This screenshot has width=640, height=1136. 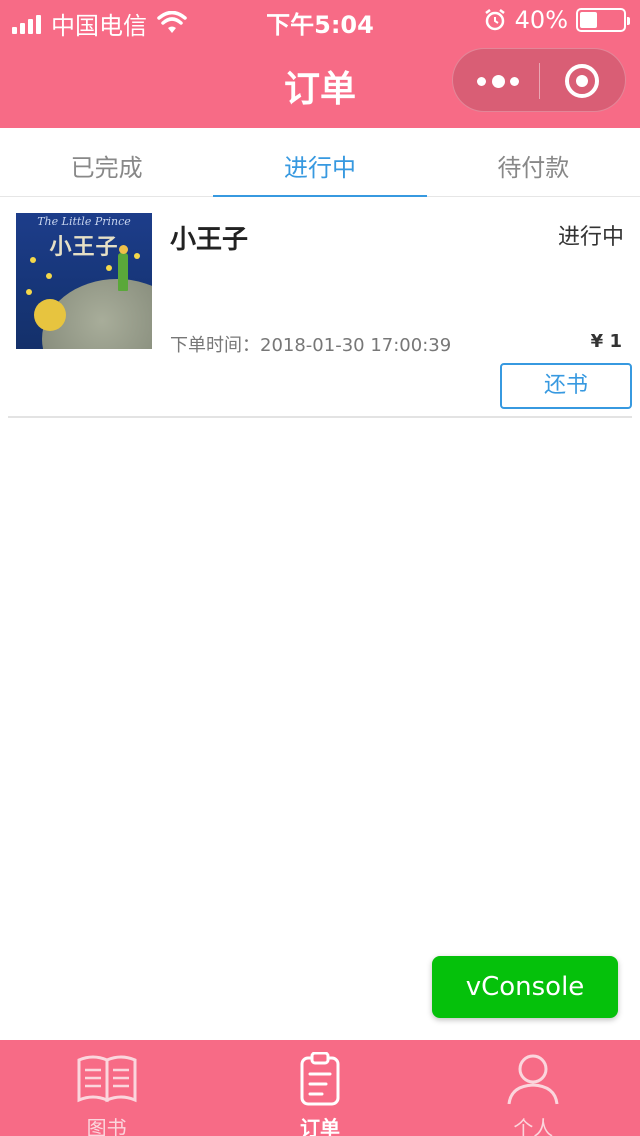 What do you see at coordinates (320, 1079) in the screenshot?
I see `clipboard-icon` at bounding box center [320, 1079].